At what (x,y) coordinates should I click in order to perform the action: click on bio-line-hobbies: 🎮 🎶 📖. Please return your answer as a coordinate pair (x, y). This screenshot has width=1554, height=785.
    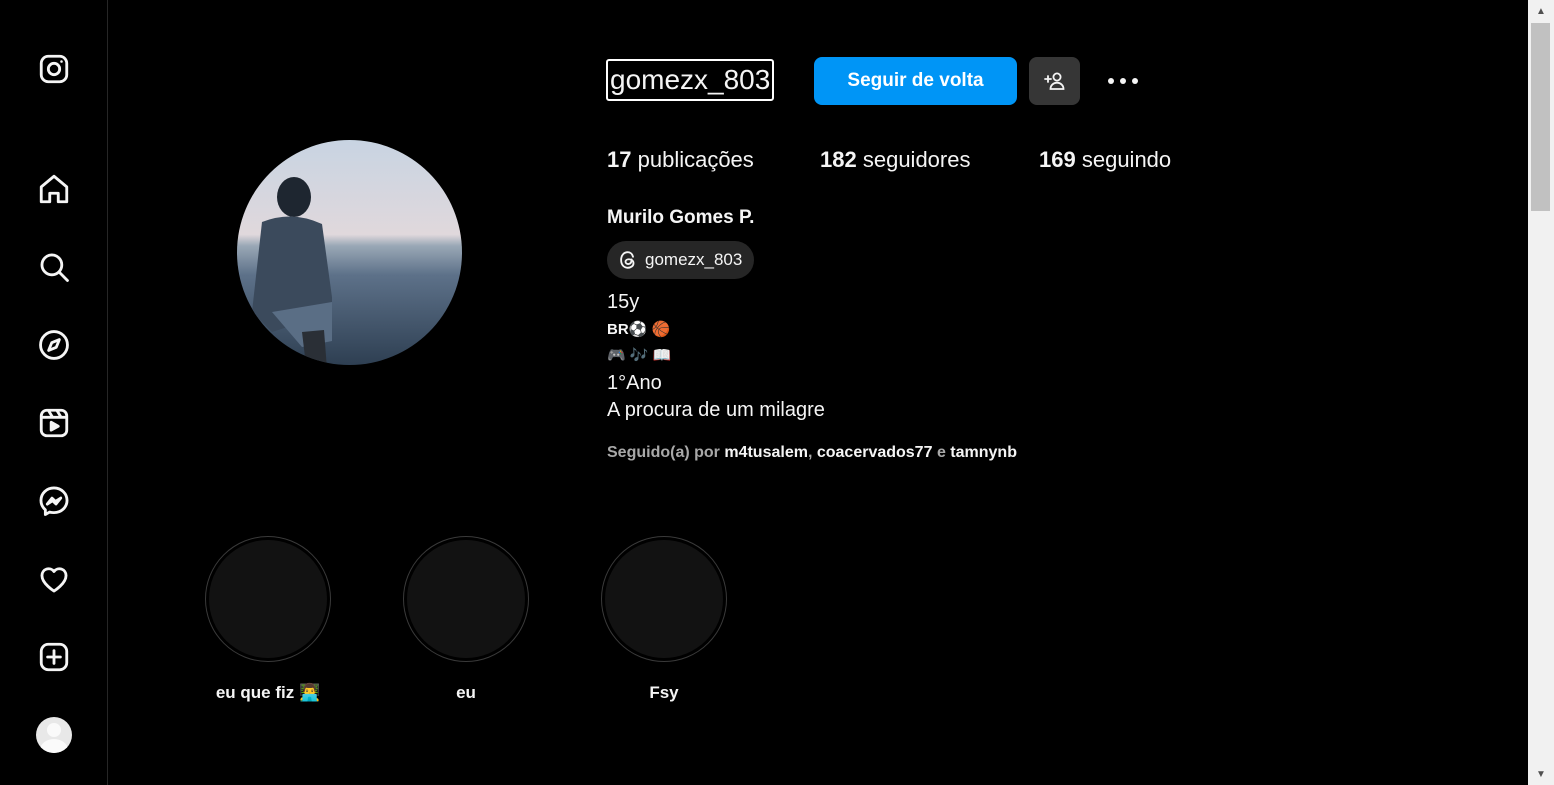
    Looking at the image, I should click on (639, 355).